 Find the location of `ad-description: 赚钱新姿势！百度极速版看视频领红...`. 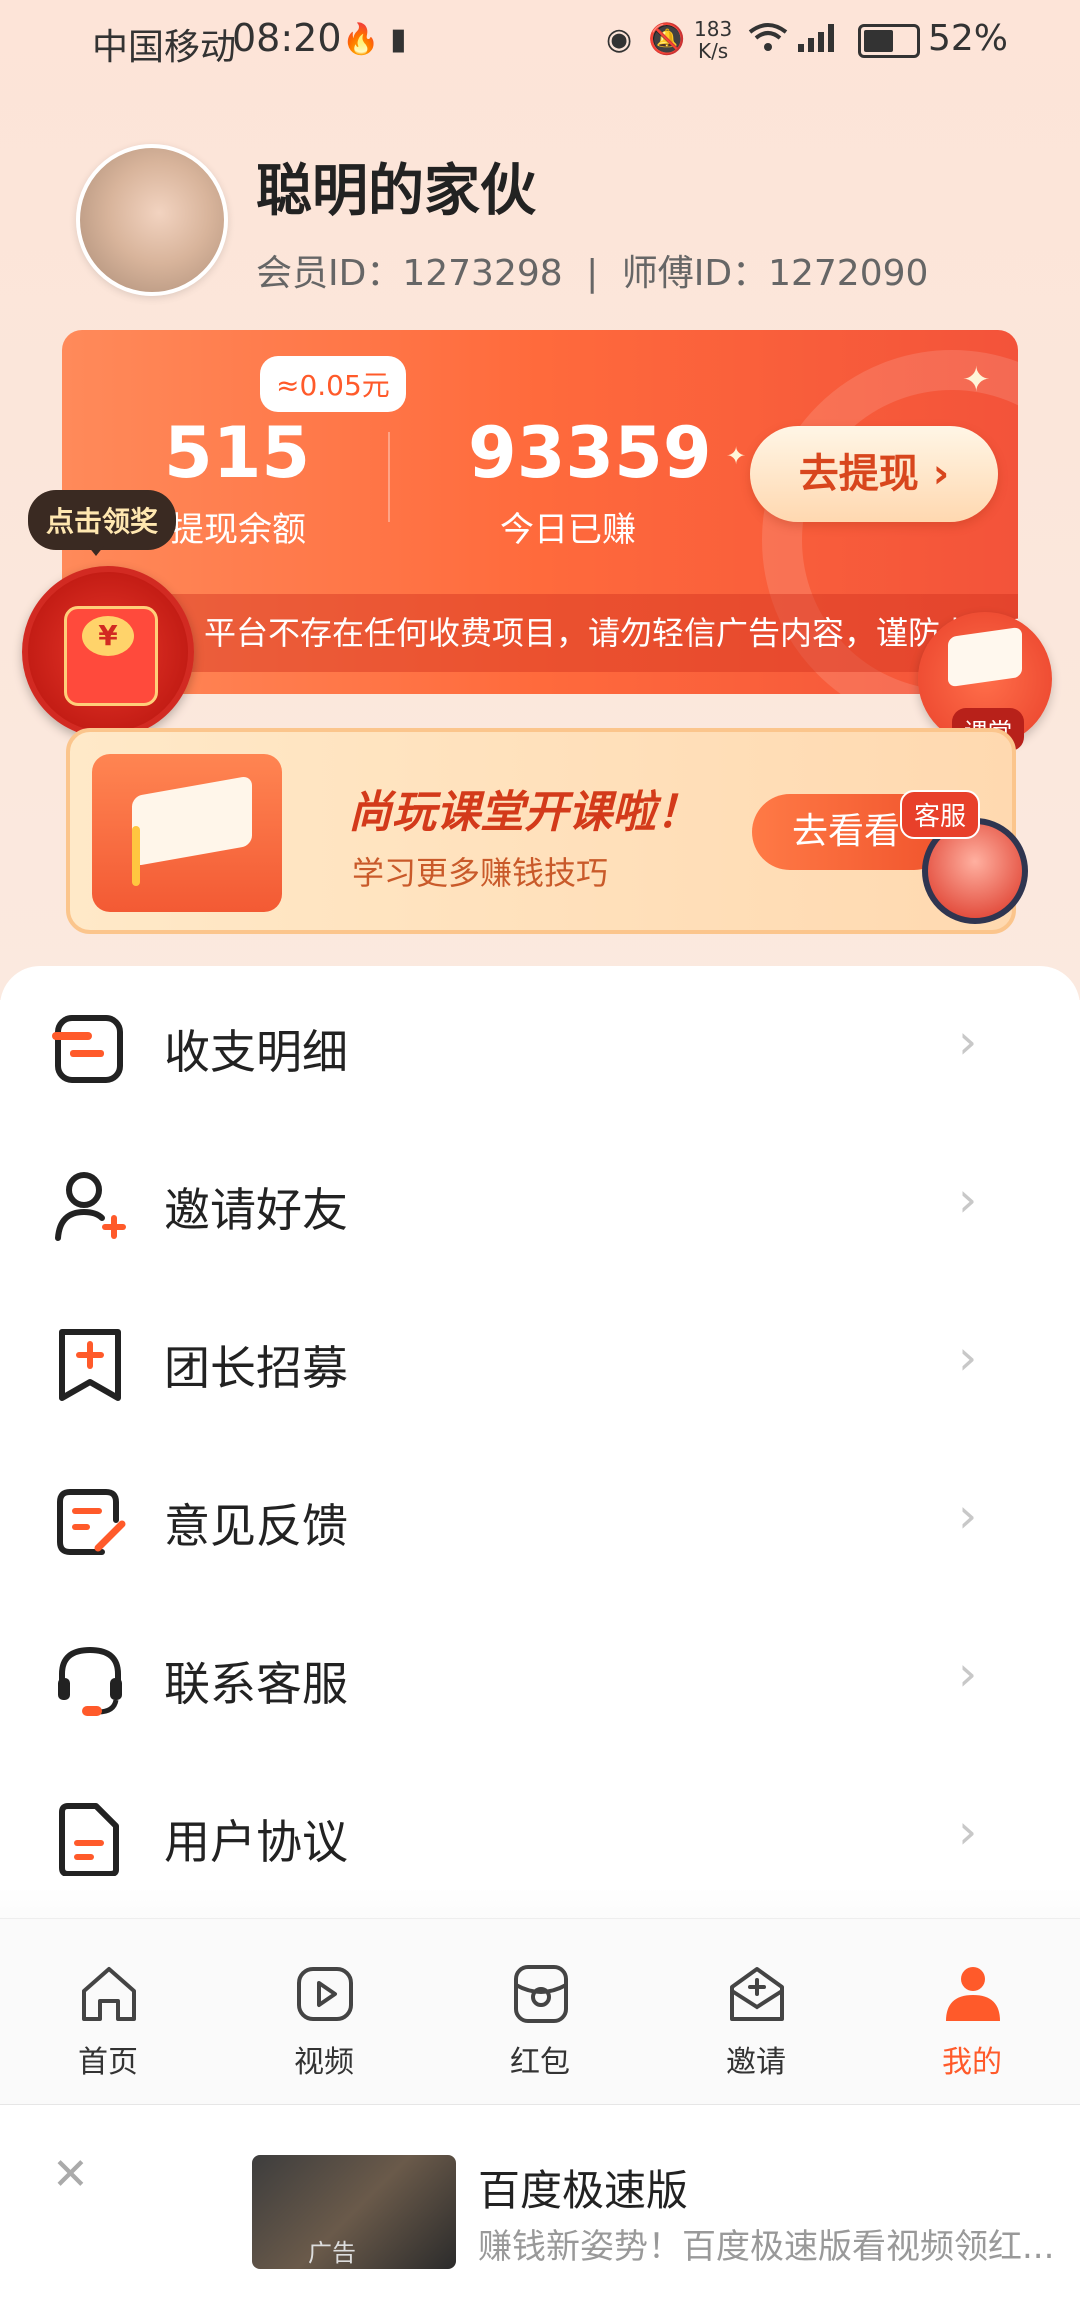

ad-description: 赚钱新姿势！百度极速版看视频领红... is located at coordinates (766, 2247).